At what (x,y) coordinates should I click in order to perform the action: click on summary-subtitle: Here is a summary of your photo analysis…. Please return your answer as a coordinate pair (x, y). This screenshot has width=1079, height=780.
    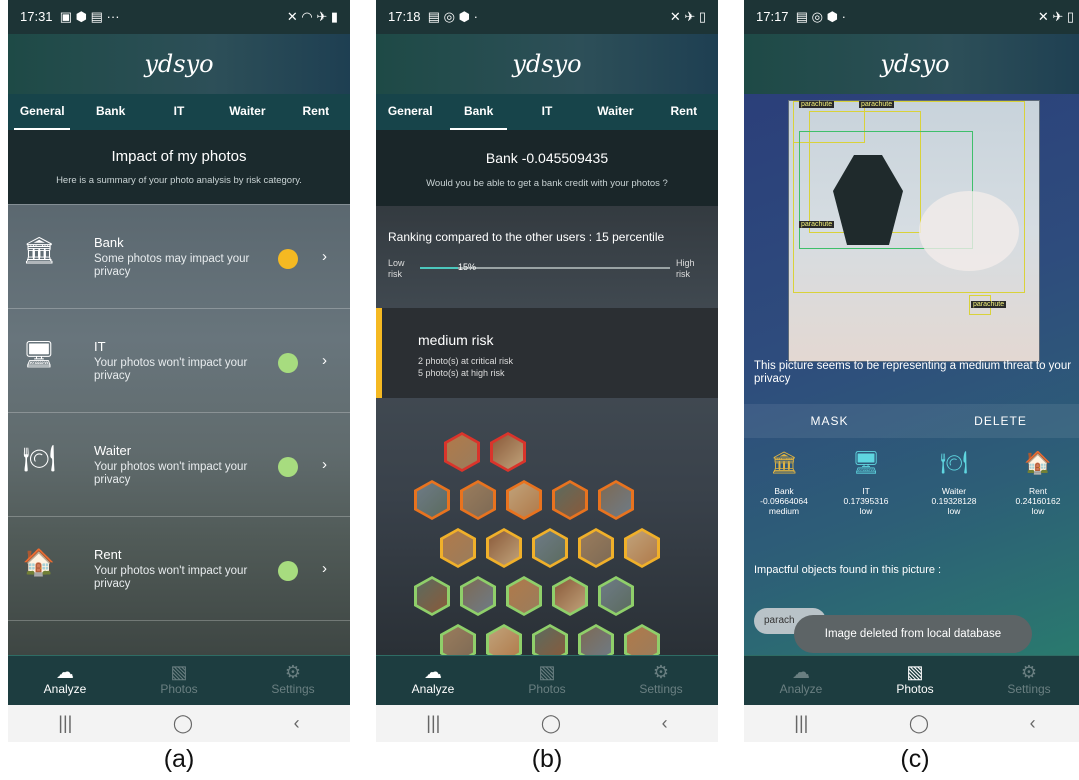
    Looking at the image, I should click on (179, 180).